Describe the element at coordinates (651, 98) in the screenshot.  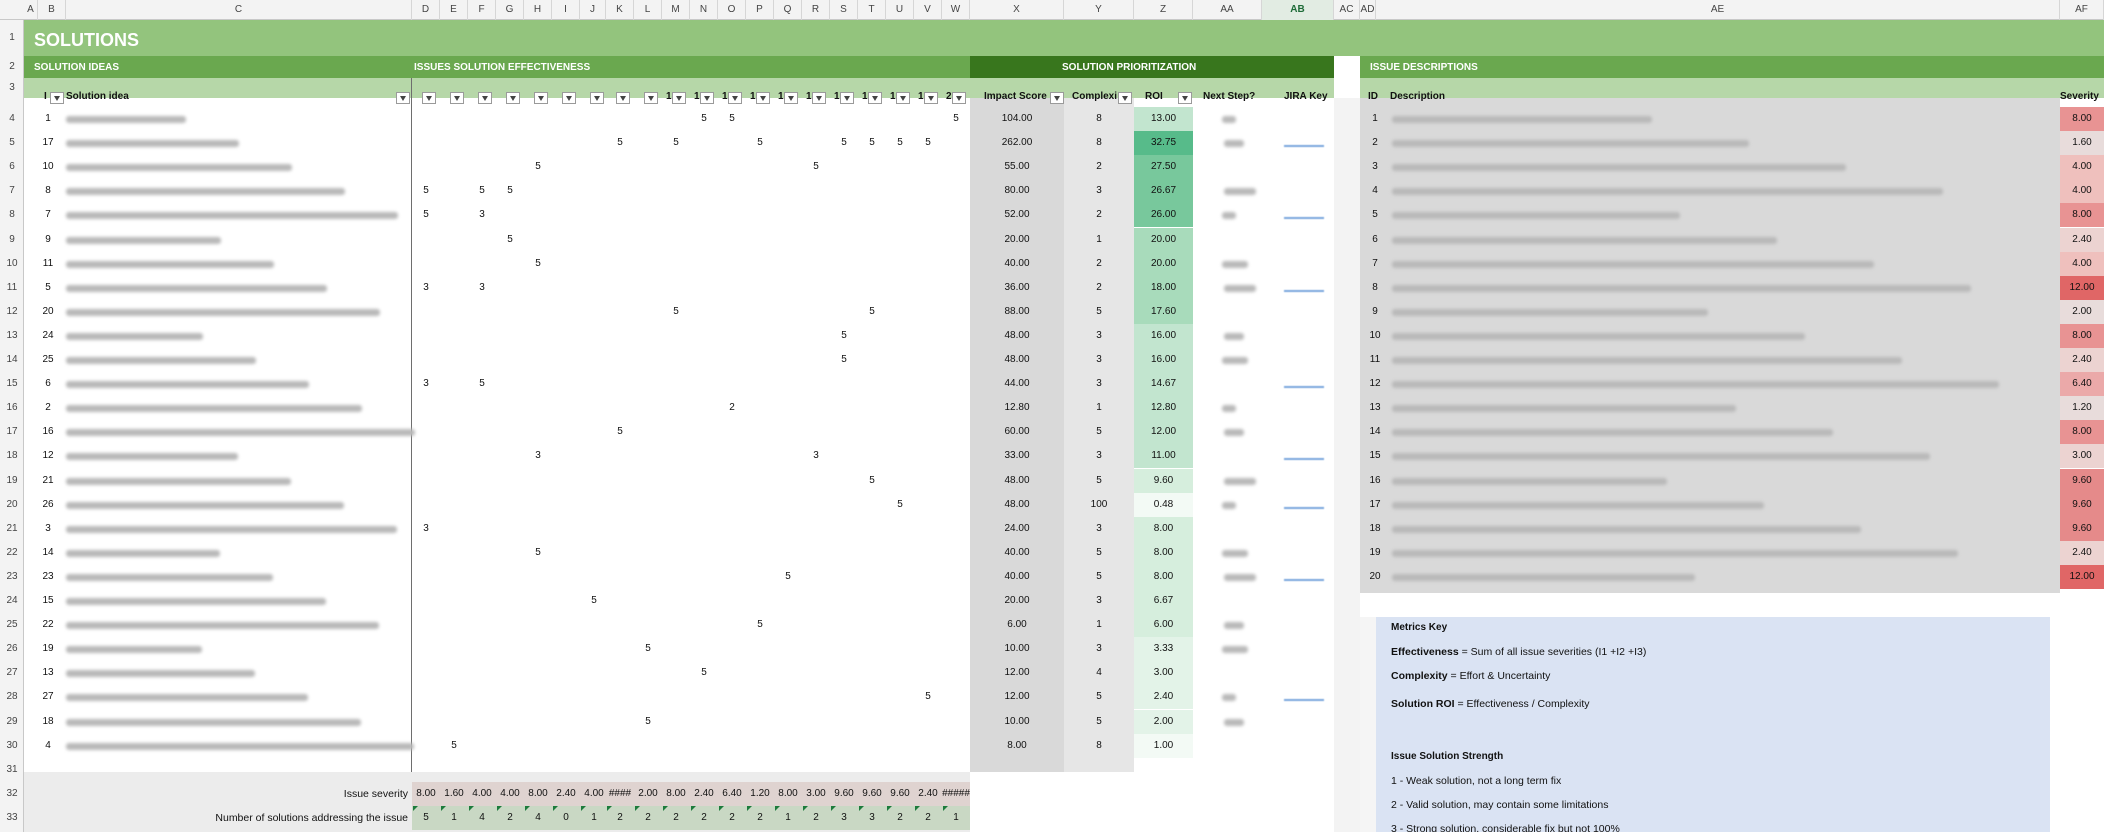
I see `issue-9-filter-dropdown` at that location.